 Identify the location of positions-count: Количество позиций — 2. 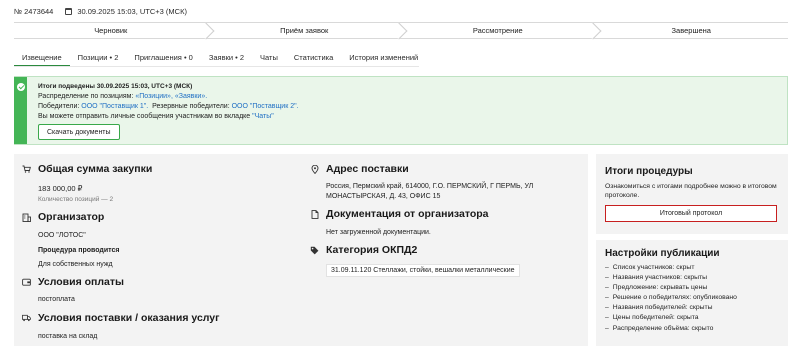
(76, 199).